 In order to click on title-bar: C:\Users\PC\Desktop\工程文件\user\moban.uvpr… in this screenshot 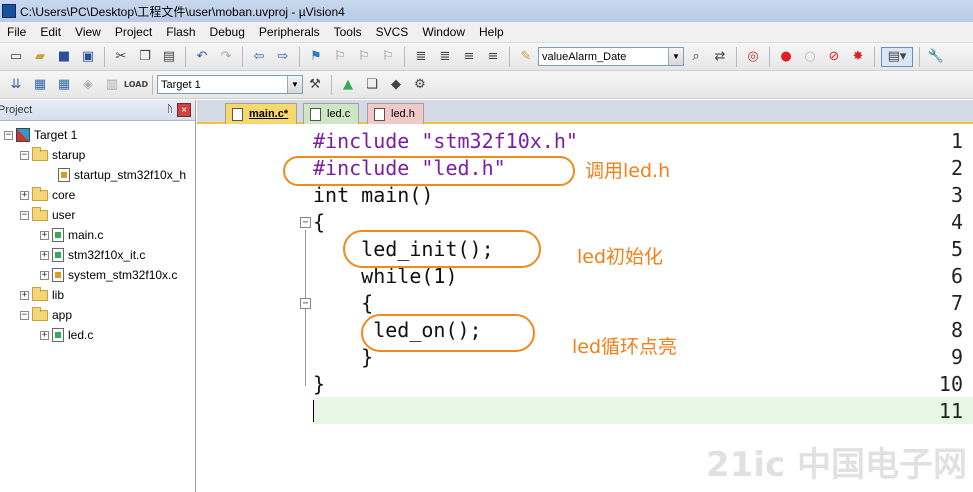, I will do `click(486, 11)`.